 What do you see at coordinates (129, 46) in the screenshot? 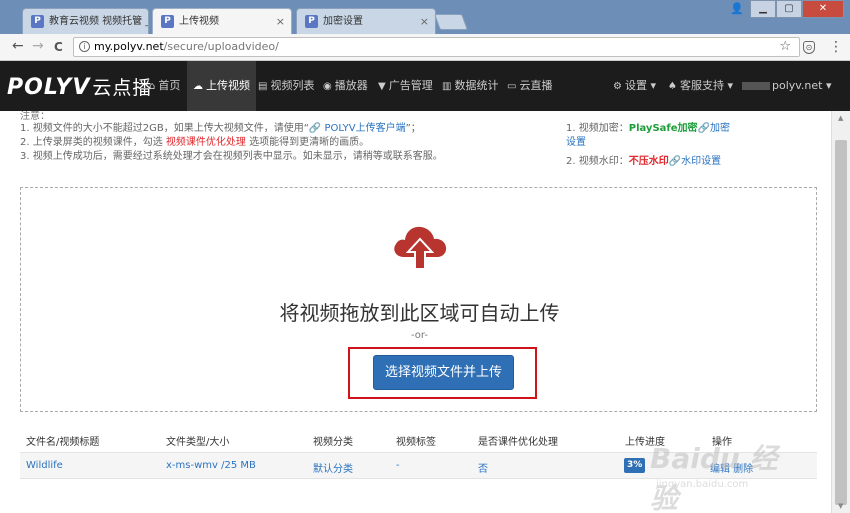
I see `url-host: my.polyv.net` at bounding box center [129, 46].